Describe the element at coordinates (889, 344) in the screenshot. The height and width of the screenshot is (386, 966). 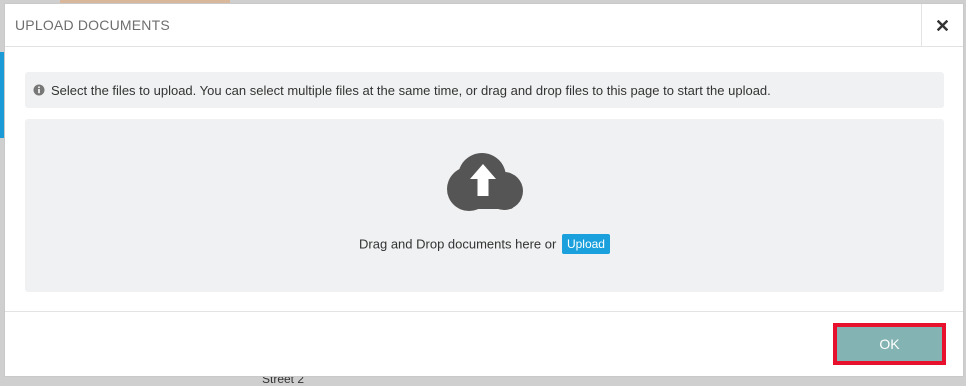
I see `ok-button: OK` at that location.